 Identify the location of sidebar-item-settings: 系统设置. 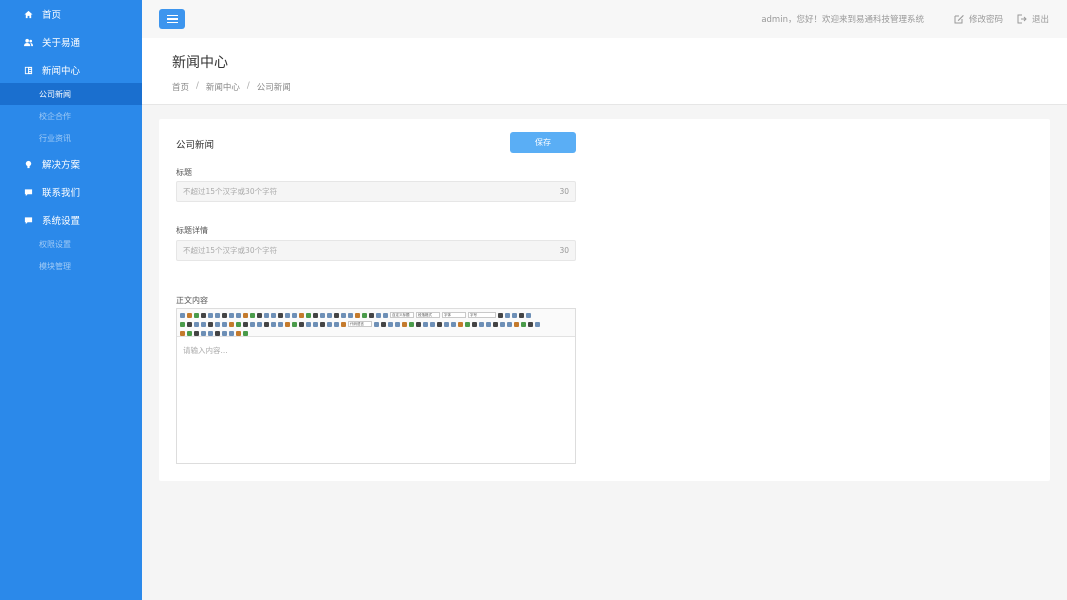
(71, 220).